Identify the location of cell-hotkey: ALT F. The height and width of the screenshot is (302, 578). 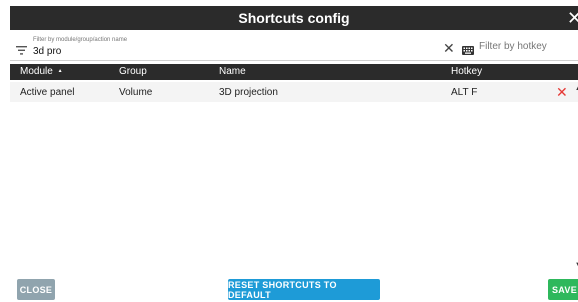
(464, 92).